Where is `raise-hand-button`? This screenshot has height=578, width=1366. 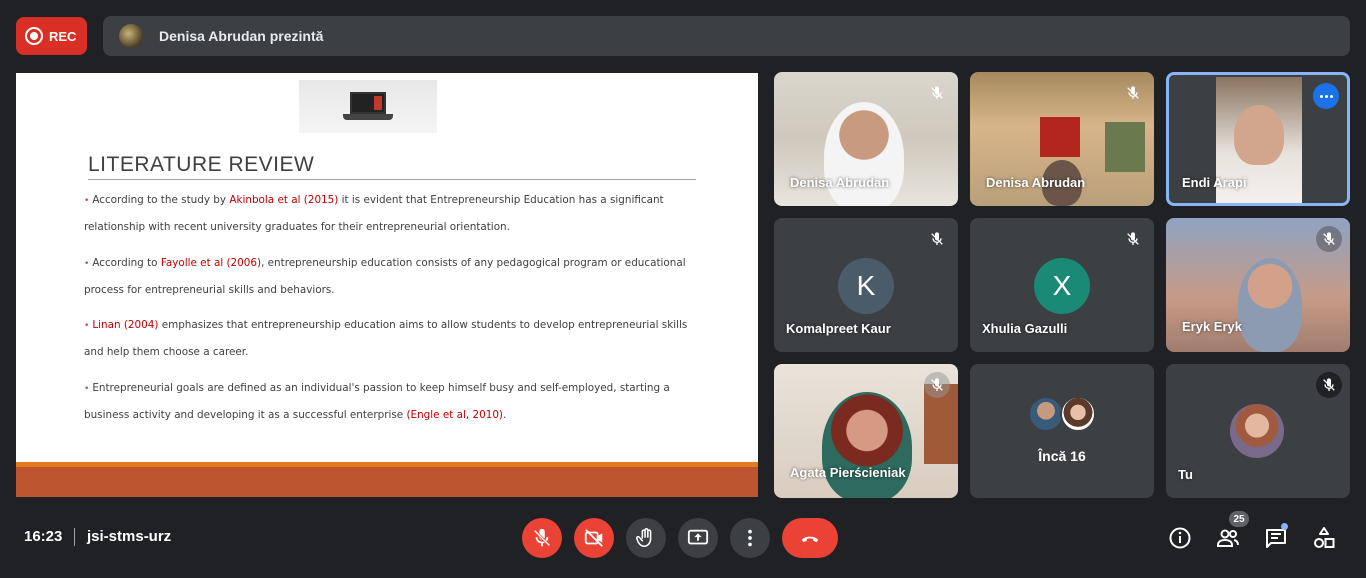 raise-hand-button is located at coordinates (646, 538).